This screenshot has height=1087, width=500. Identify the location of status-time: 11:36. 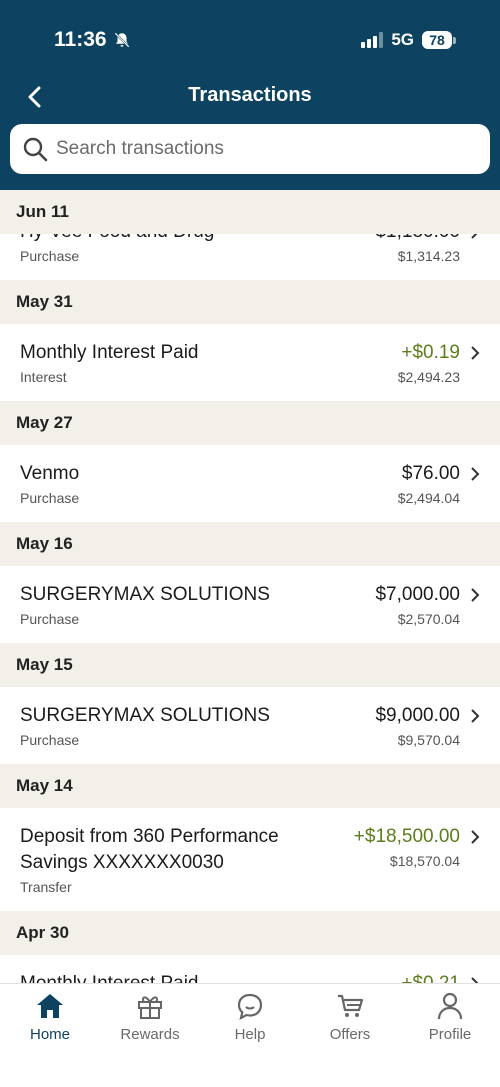
(92, 40).